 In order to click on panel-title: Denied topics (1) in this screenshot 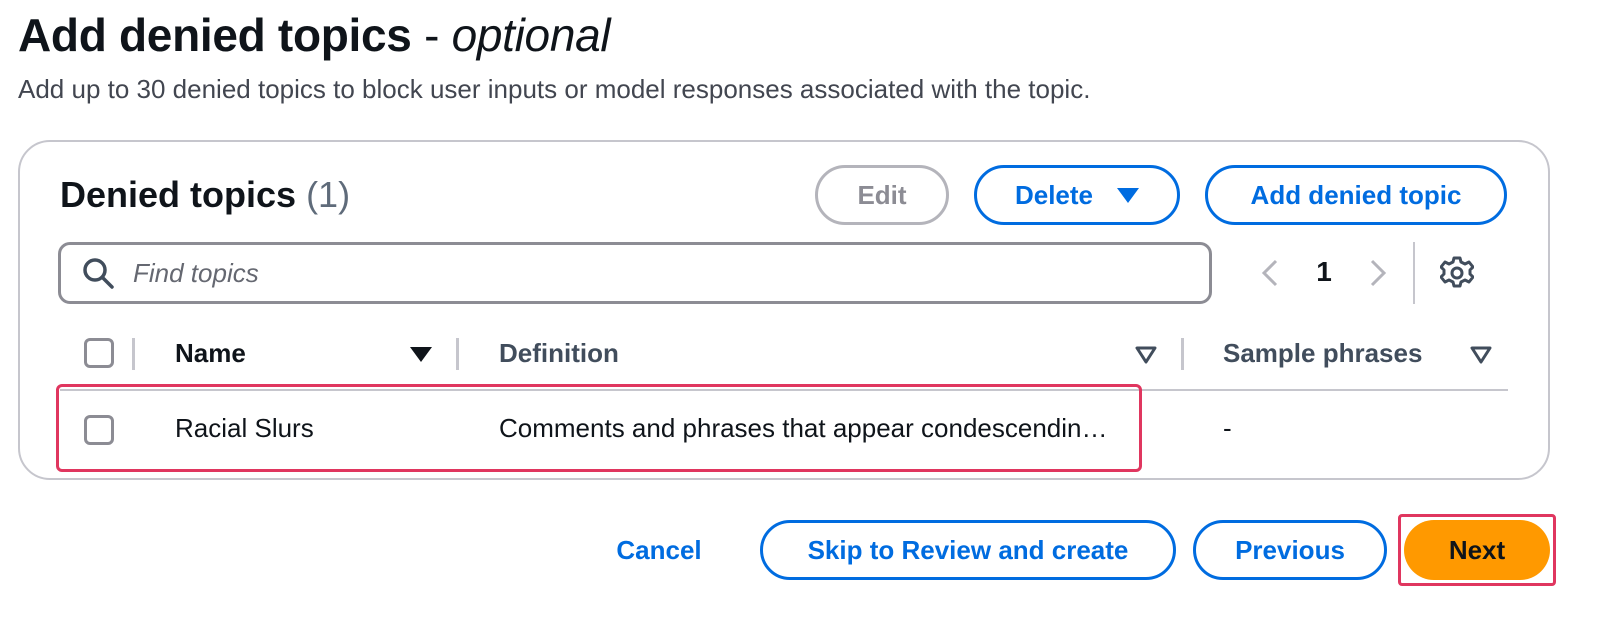, I will do `click(205, 195)`.